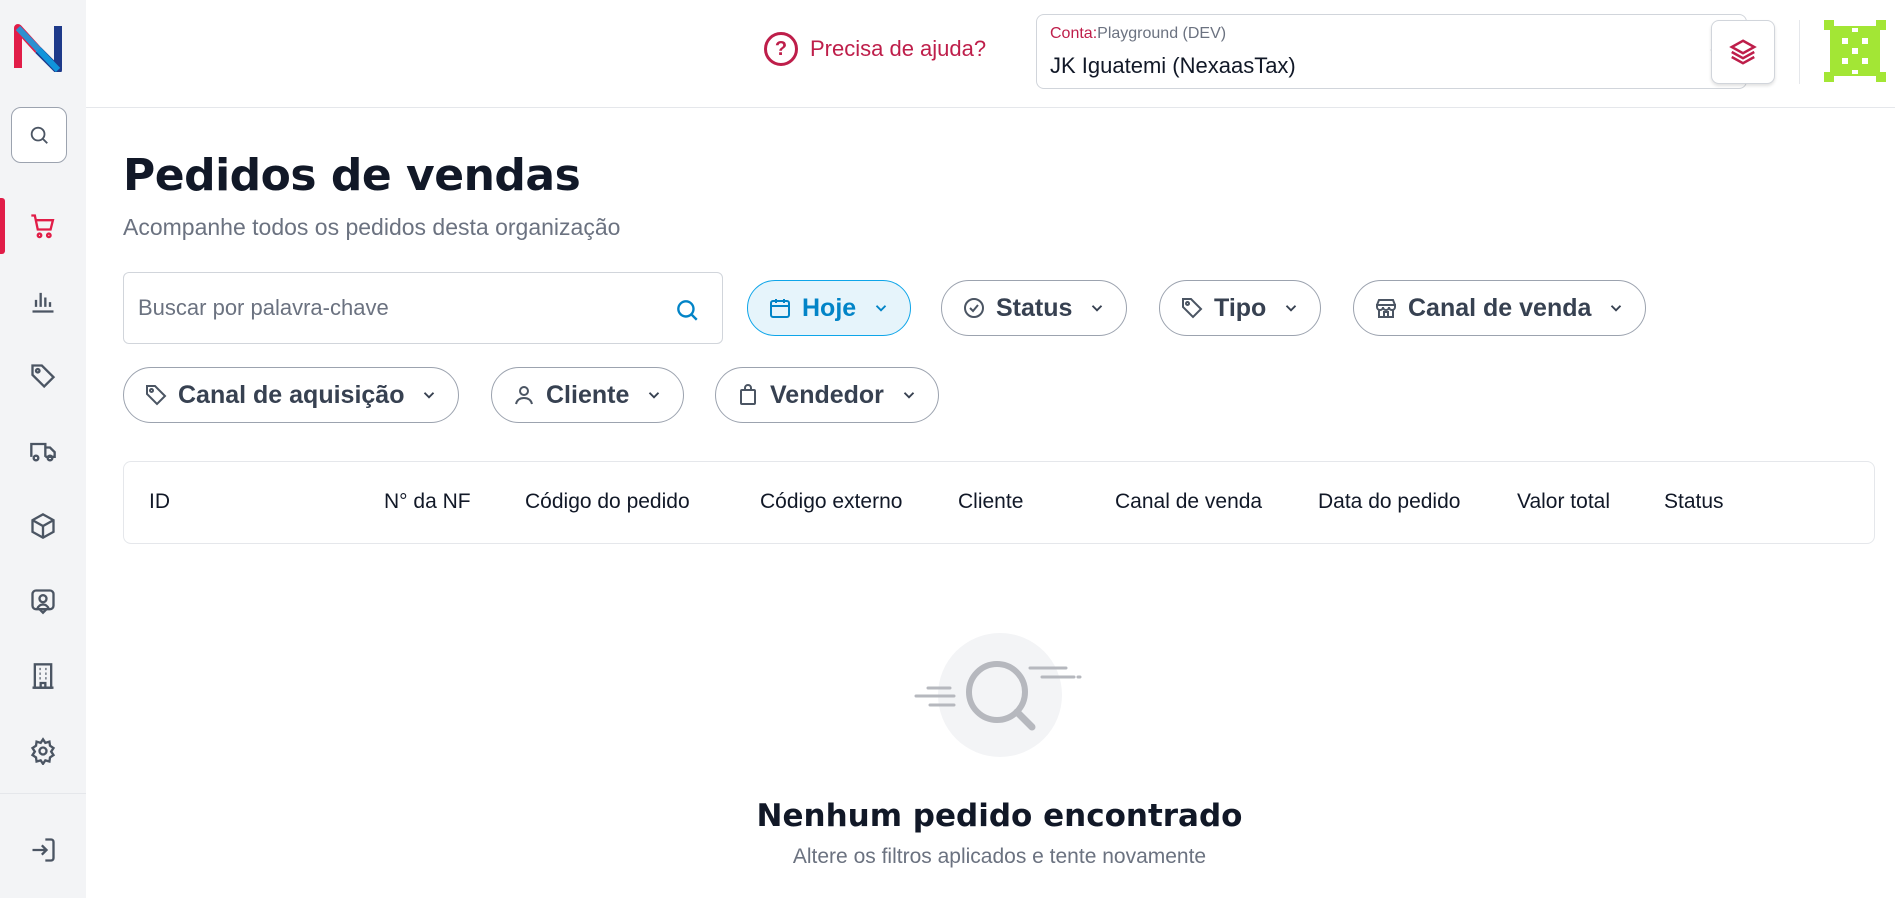  Describe the element at coordinates (427, 502) in the screenshot. I see `column-header: N° da NF` at that location.